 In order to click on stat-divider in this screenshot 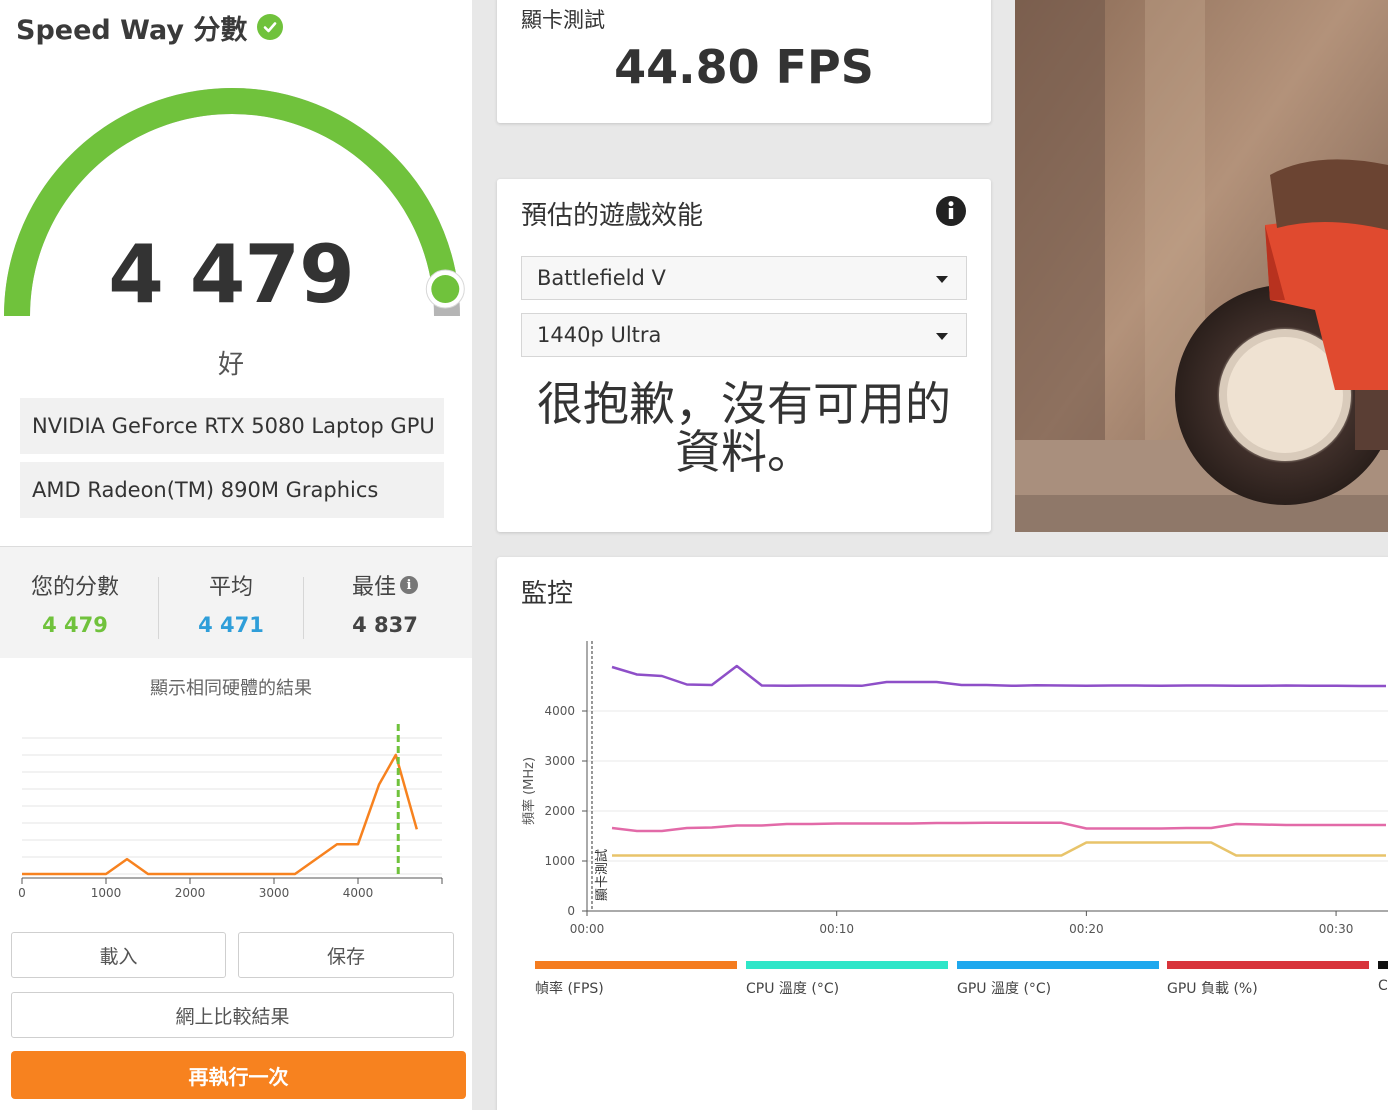, I will do `click(303, 608)`.